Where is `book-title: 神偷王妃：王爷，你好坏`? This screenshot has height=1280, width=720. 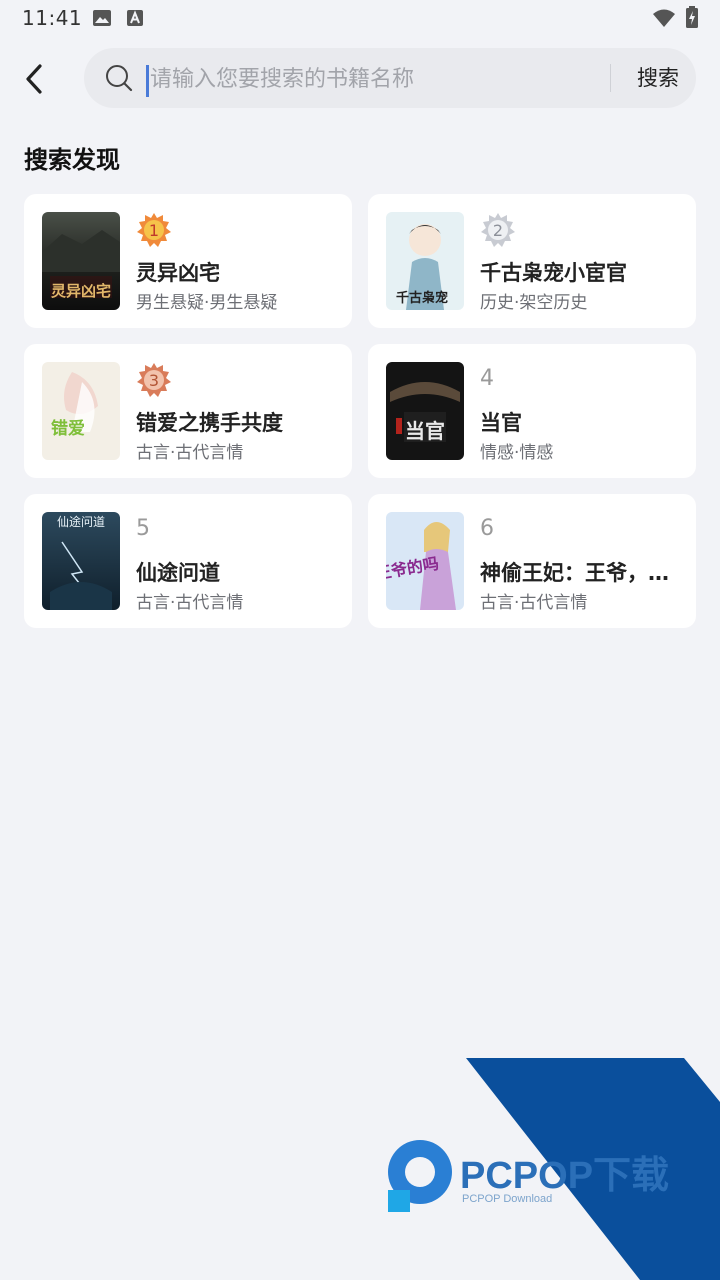 book-title: 神偷王妃：王爷，你好坏 is located at coordinates (580, 573).